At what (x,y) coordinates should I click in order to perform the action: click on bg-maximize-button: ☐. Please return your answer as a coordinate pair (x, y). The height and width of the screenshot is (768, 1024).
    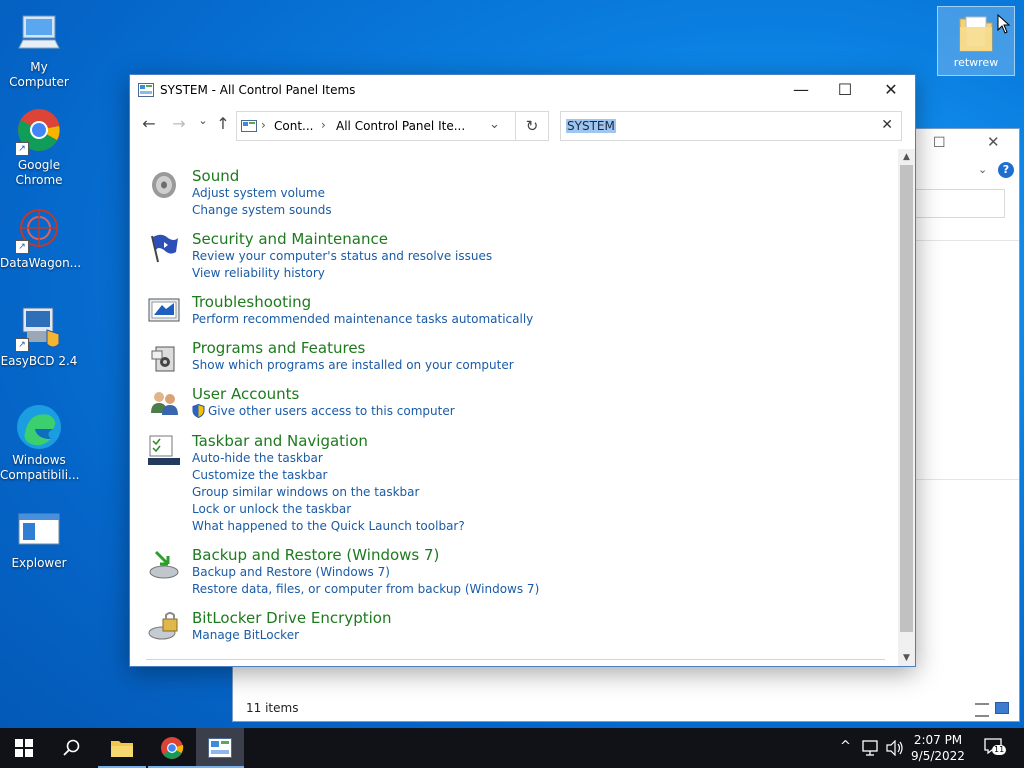
    Looking at the image, I should click on (939, 143).